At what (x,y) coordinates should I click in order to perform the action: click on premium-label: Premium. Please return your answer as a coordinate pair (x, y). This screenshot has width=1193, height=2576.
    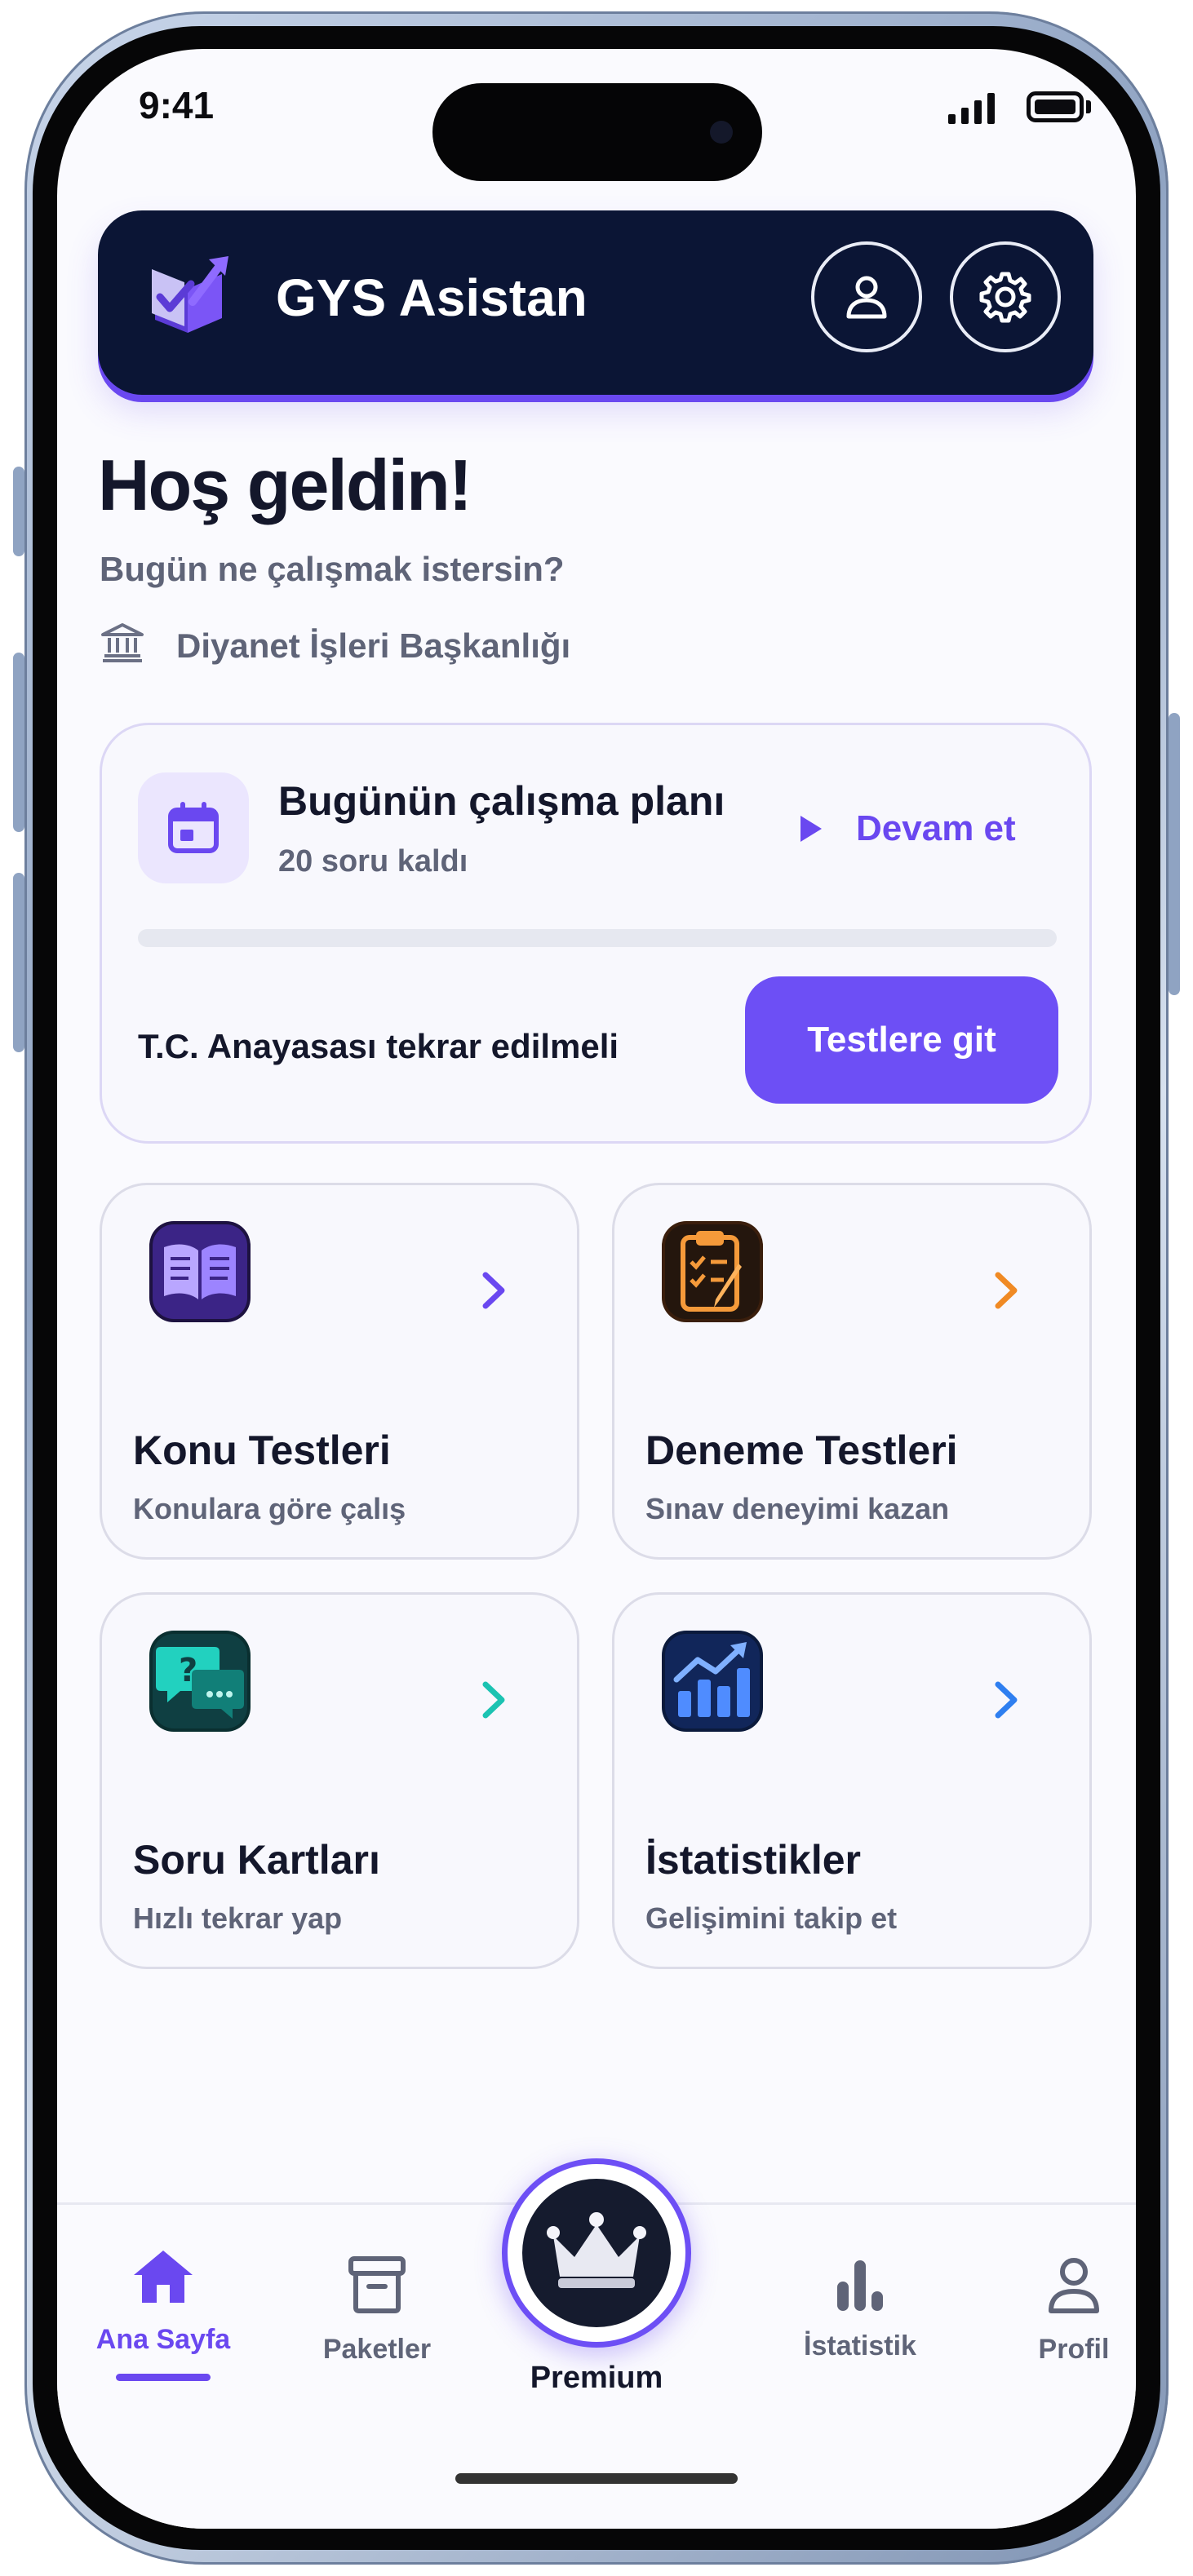
    Looking at the image, I should click on (596, 2378).